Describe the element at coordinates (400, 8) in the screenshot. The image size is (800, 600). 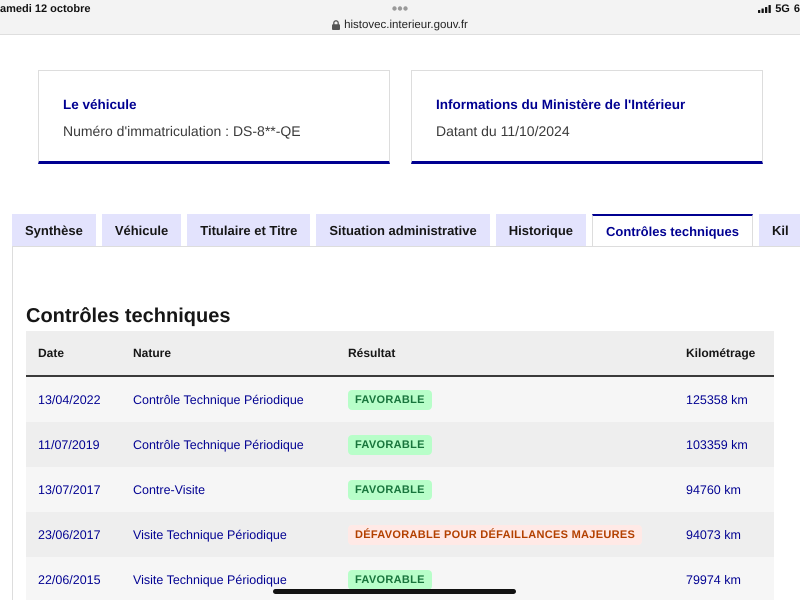
I see `more-icon` at that location.